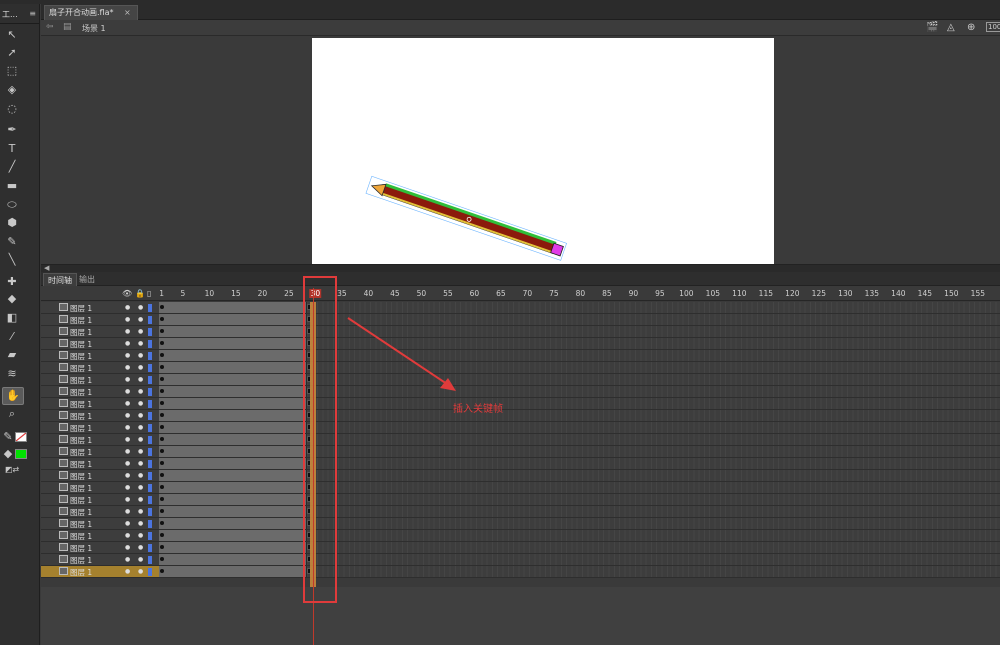 The width and height of the screenshot is (1000, 645). I want to click on pen-tool-icon: ✒, so click(12, 130).